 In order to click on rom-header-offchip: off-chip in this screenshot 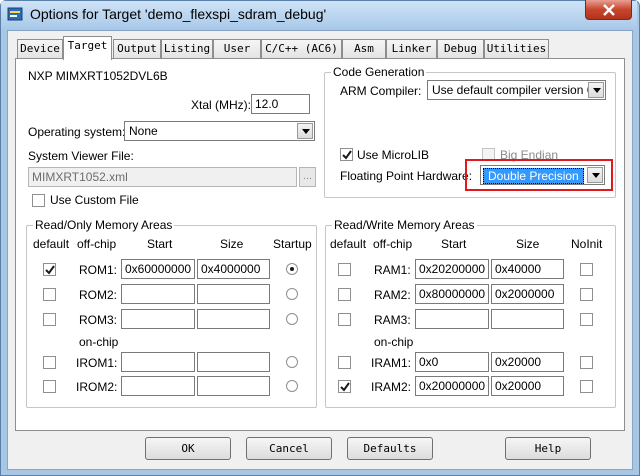, I will do `click(97, 244)`.